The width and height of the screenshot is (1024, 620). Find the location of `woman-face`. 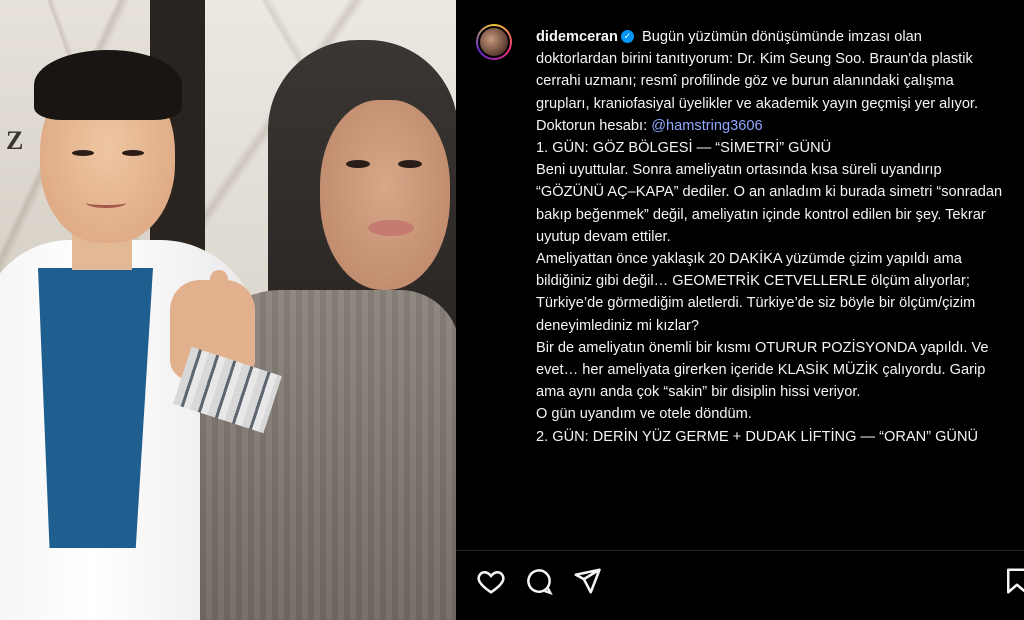

woman-face is located at coordinates (385, 195).